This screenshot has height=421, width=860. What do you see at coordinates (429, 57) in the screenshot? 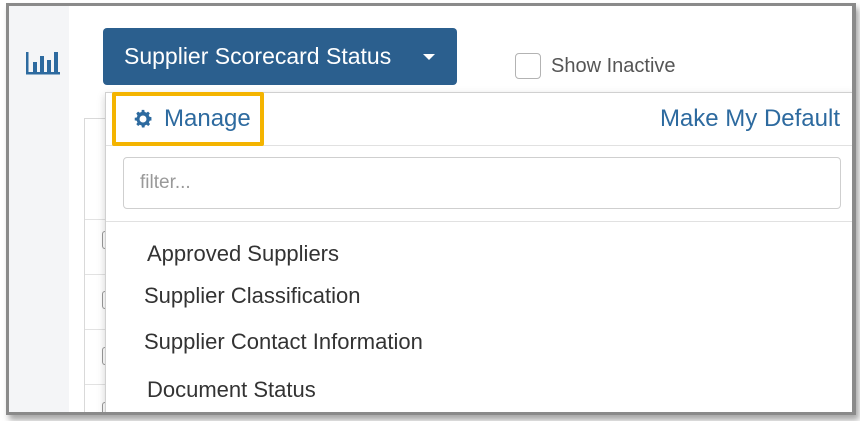
I see `caret-down-icon` at bounding box center [429, 57].